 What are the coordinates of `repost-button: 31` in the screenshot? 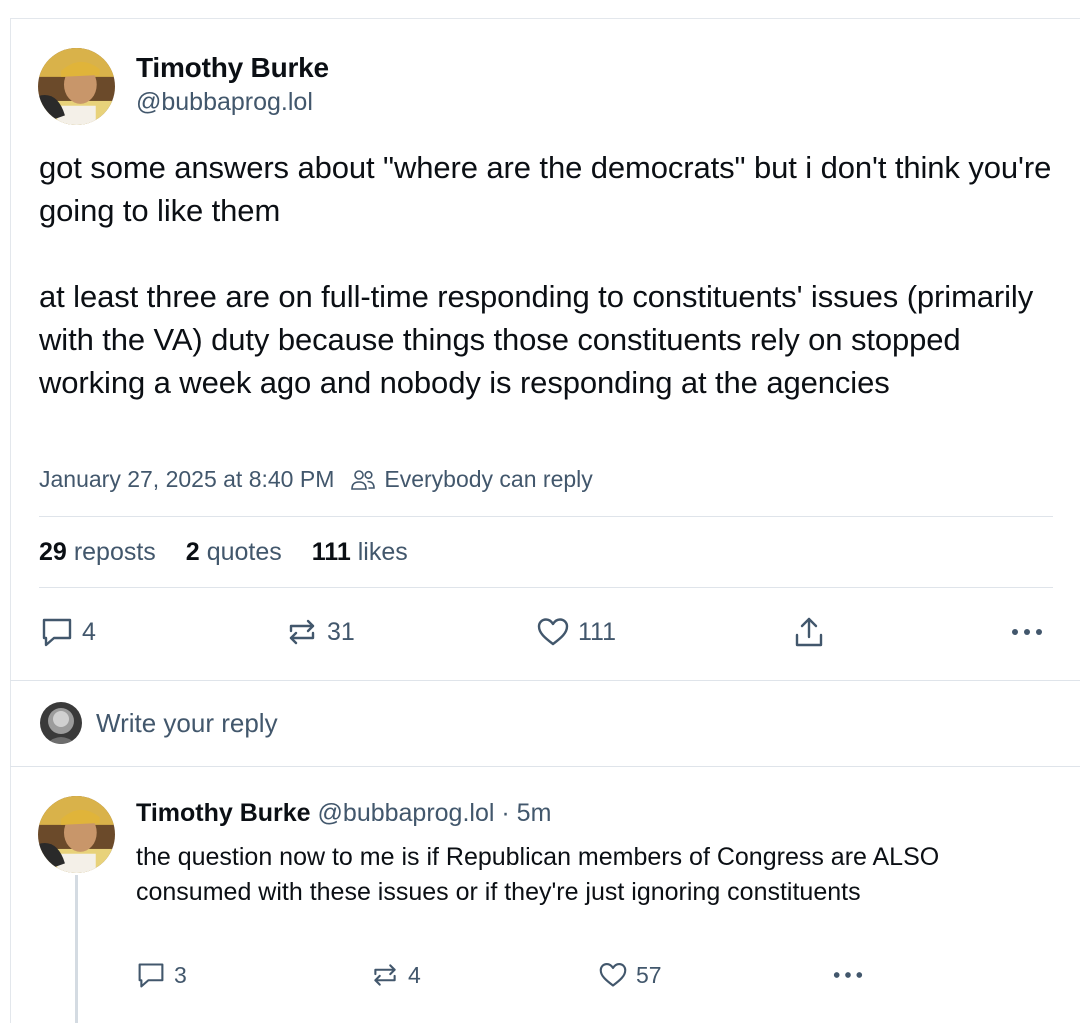 It's located at (320, 632).